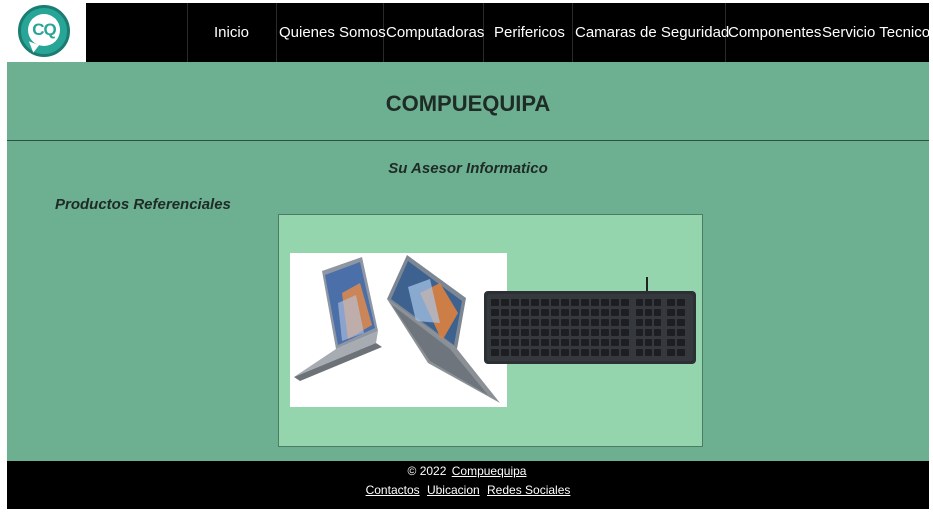 Image resolution: width=933 pixels, height=512 pixels. I want to click on nav-item-inicio: Inicio, so click(231, 32).